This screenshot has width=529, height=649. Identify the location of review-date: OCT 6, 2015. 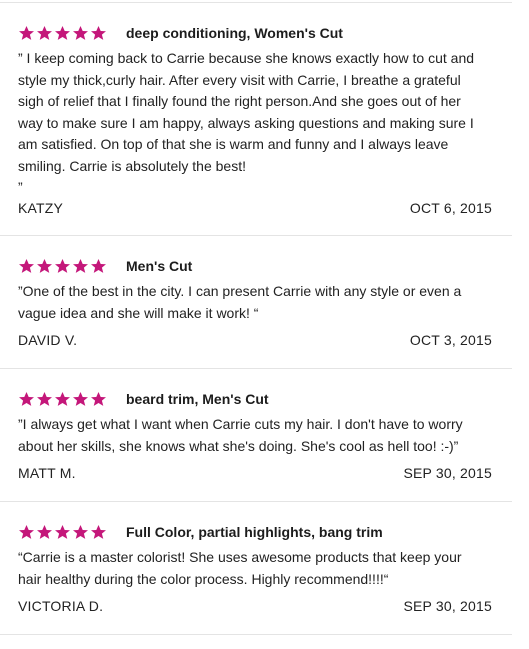
(450, 208).